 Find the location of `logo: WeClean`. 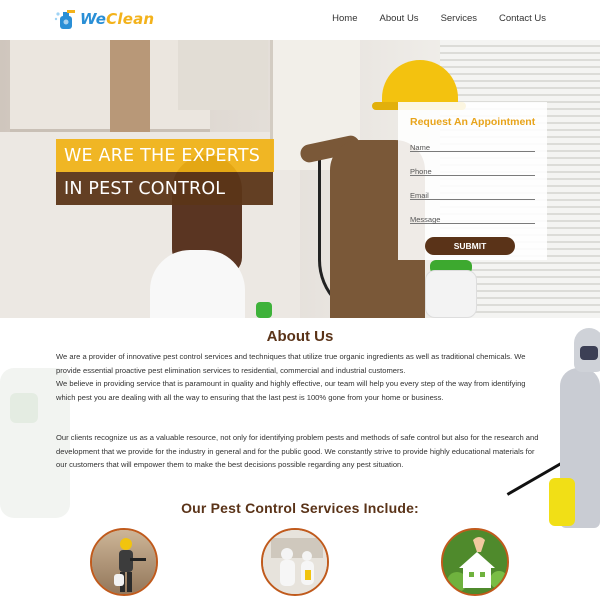

logo: WeClean is located at coordinates (104, 19).